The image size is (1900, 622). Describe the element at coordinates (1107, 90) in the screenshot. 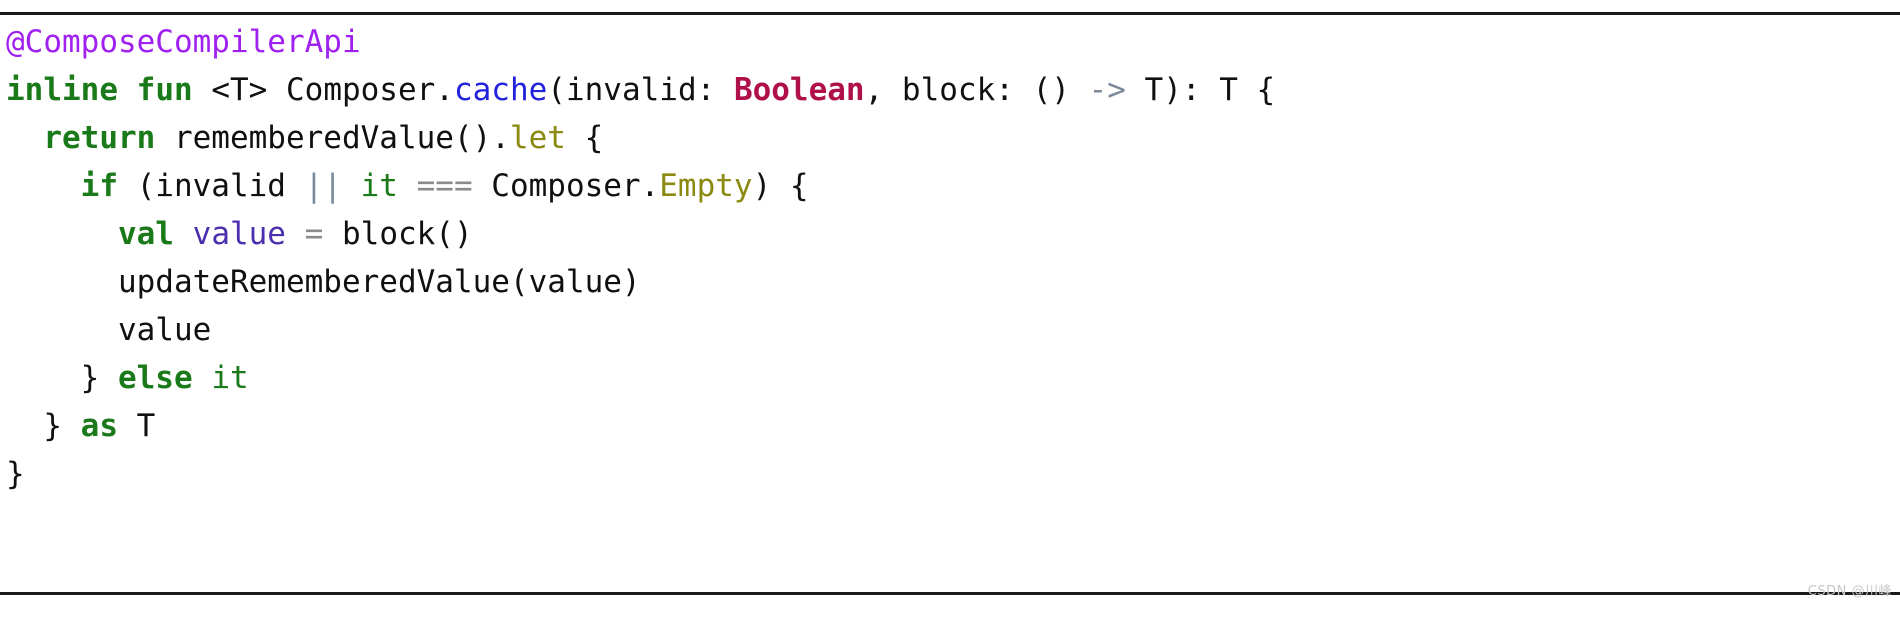

I see `code-token-soft: ->` at that location.